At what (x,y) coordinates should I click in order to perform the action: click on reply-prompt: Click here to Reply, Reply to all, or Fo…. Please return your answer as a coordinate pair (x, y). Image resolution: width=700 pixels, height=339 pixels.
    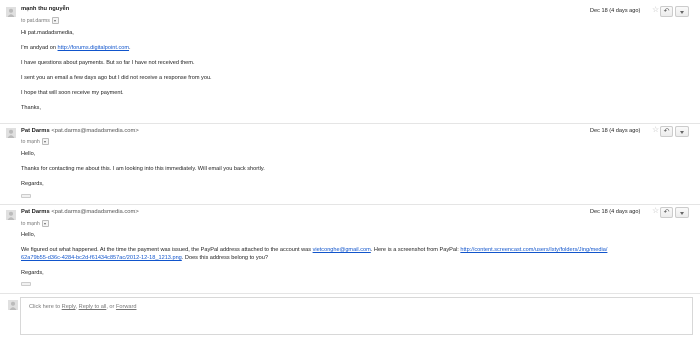
    Looking at the image, I should click on (83, 307).